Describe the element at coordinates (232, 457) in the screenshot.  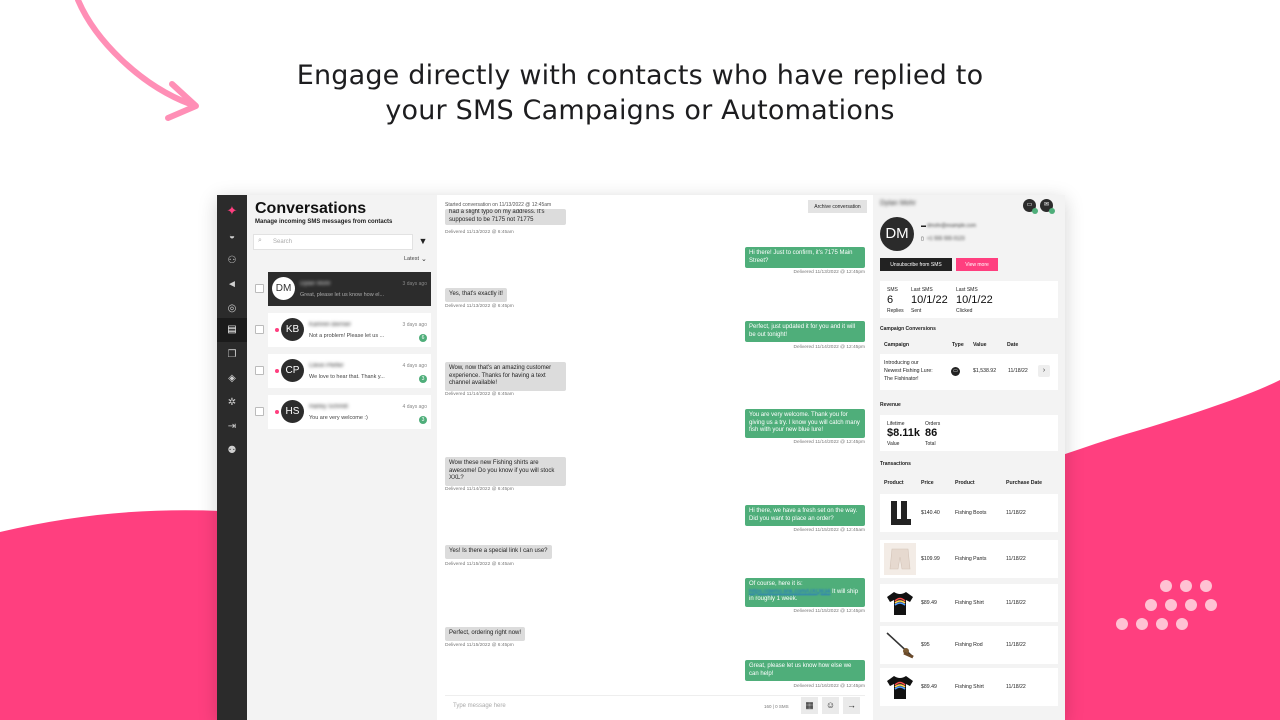
I see `nav-rail: ✦ ◒ ⚇ ◄ ◎ ▤ ❐ ◈ ✲ ⇥ ⚉` at that location.